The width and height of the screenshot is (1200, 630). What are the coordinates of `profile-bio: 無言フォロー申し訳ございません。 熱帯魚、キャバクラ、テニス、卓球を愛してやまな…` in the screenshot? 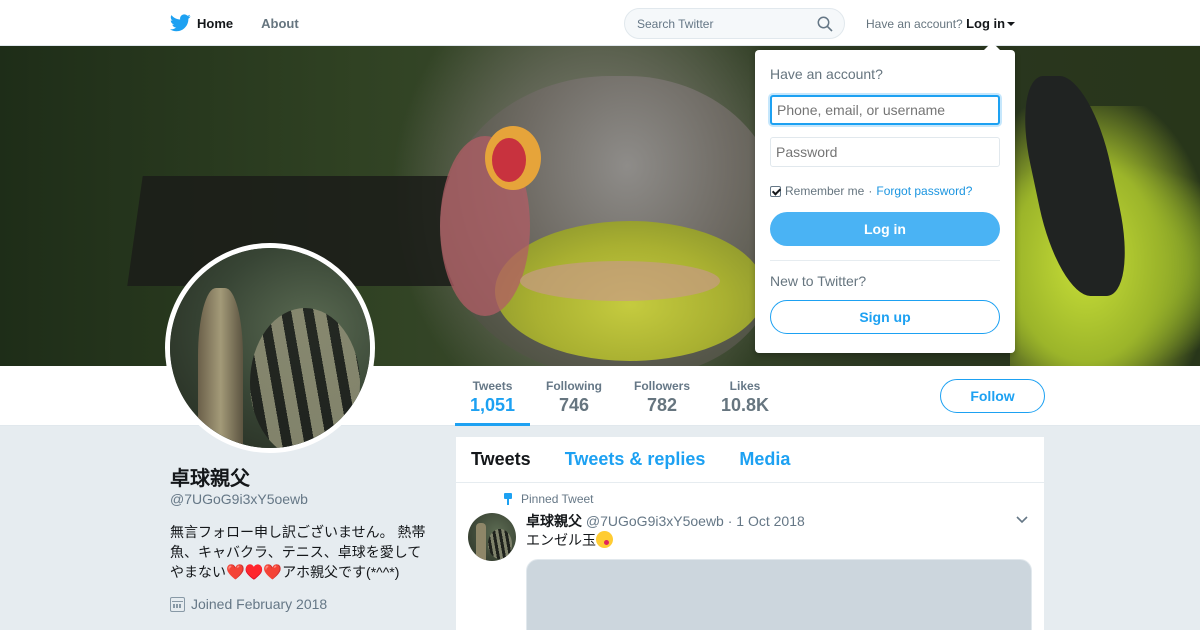 It's located at (301, 552).